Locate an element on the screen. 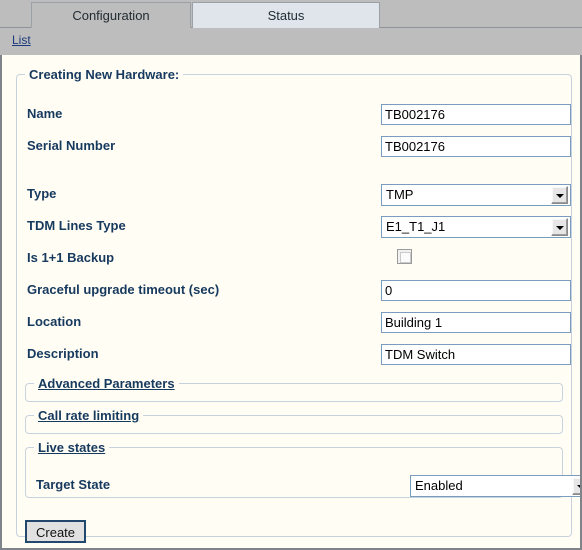 This screenshot has height=550, width=582. label-is-1-plus-1-backup: Is 1+1 Backup is located at coordinates (71, 257).